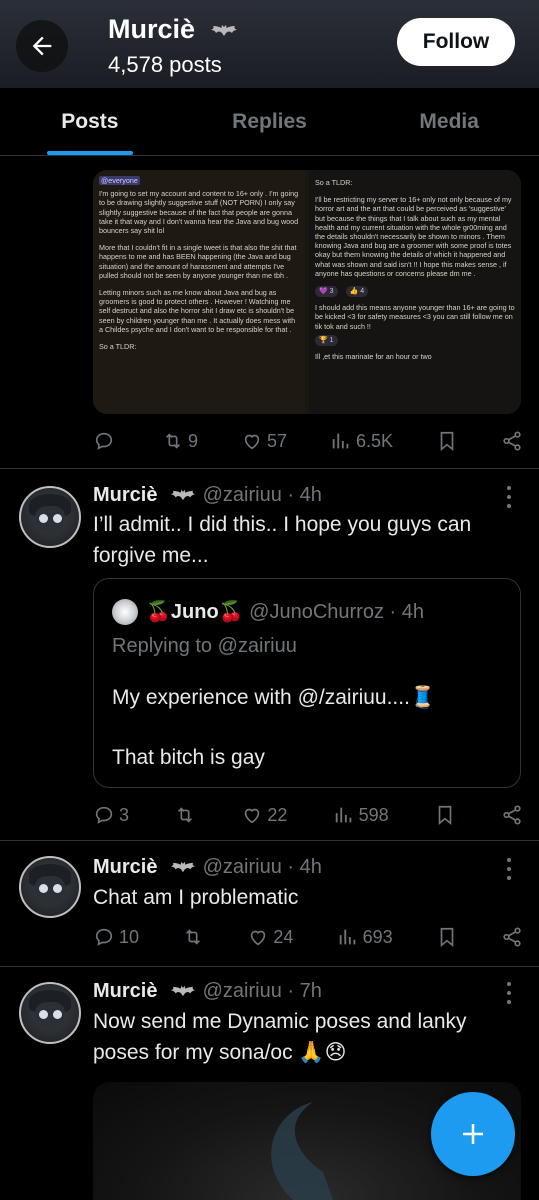  Describe the element at coordinates (129, 936) in the screenshot. I see `reply-count: 10` at that location.